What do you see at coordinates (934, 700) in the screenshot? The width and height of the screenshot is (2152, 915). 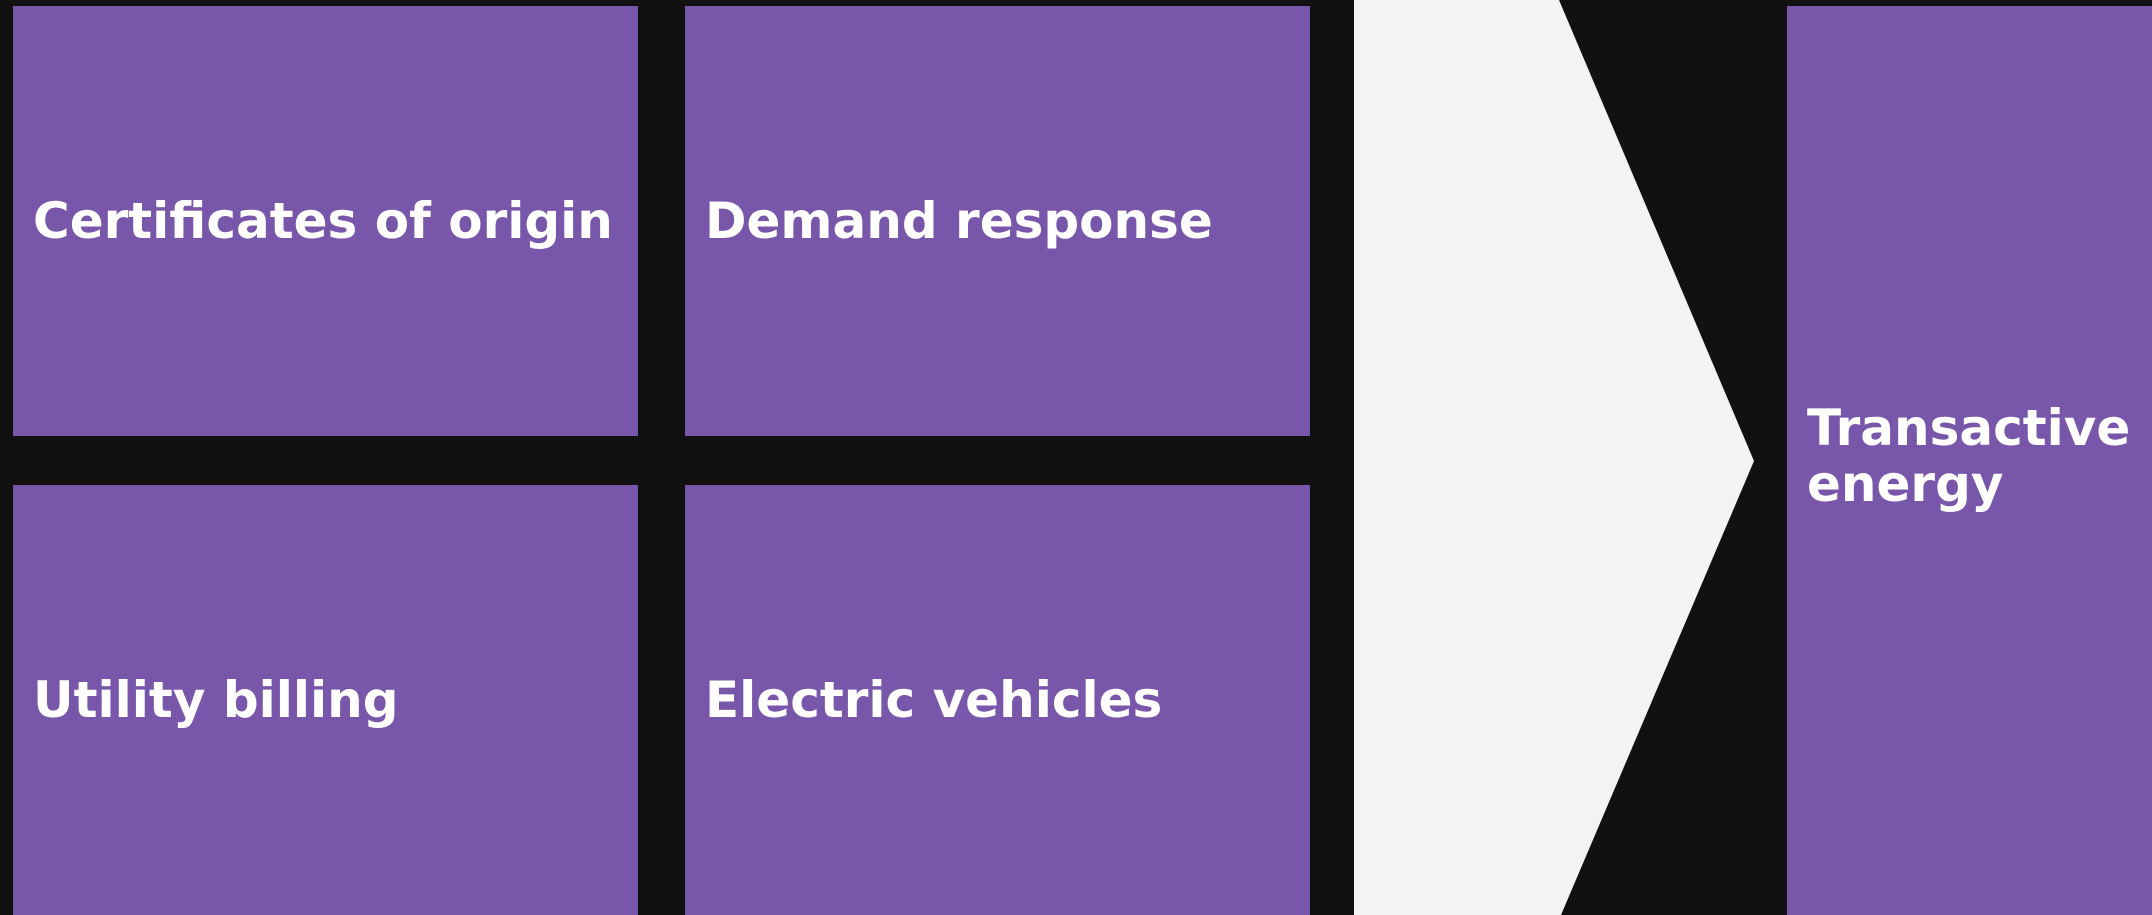 I see `tile-label: Electric vehicles` at bounding box center [934, 700].